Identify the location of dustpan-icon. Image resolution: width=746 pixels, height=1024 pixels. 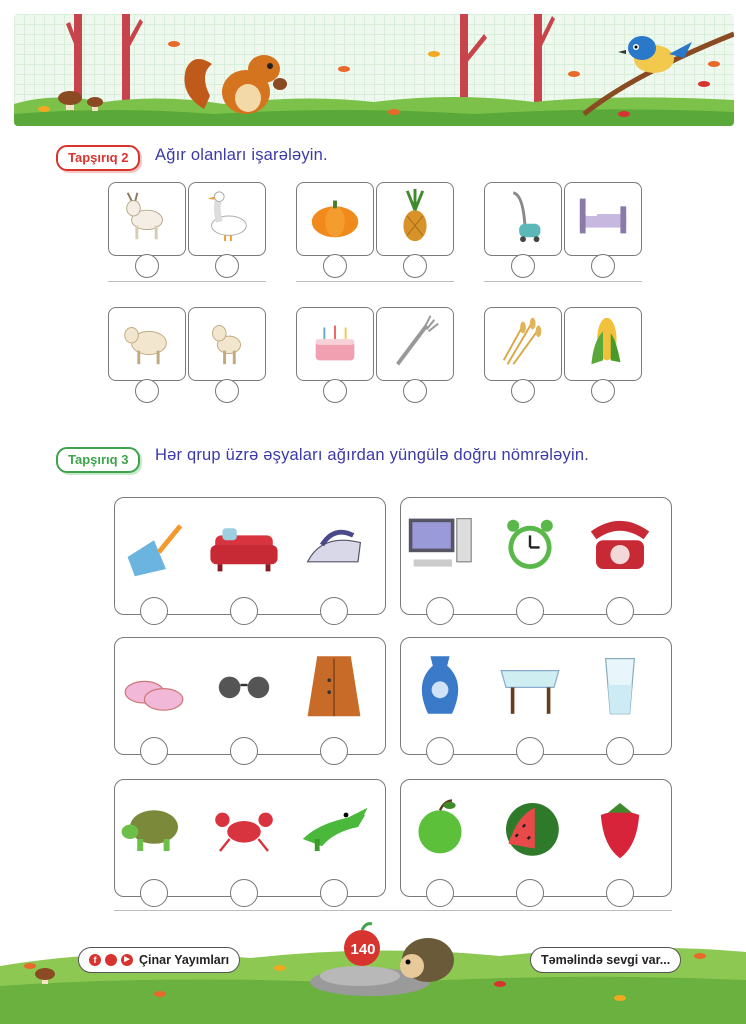
(154, 547).